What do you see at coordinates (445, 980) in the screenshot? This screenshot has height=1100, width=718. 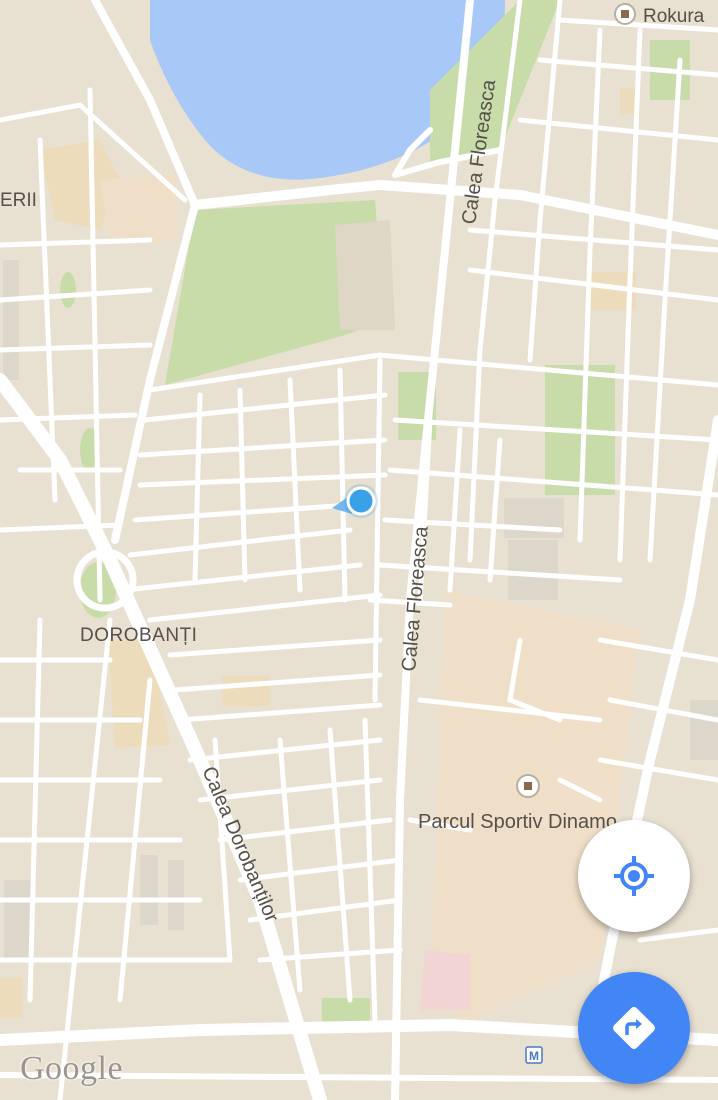 I see `pink-area` at bounding box center [445, 980].